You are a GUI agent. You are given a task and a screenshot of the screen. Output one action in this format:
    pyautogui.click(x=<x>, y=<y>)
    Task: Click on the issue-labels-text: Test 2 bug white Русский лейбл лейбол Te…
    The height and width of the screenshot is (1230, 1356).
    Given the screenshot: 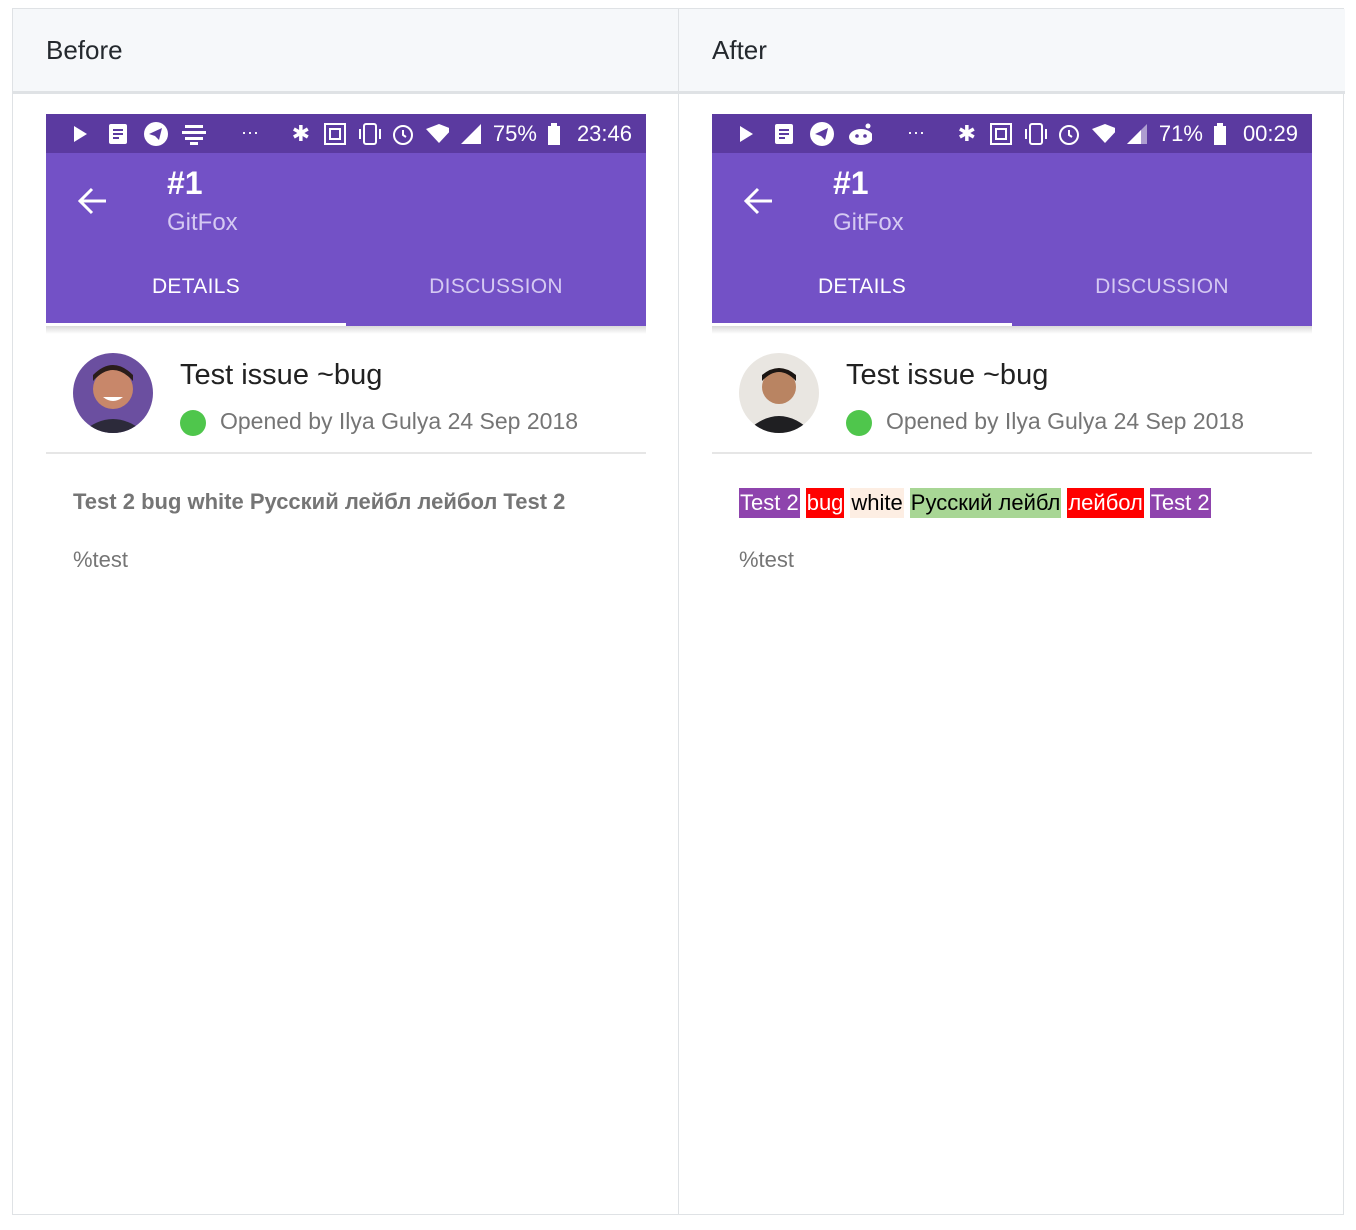 What is the action you would take?
    pyautogui.click(x=319, y=501)
    